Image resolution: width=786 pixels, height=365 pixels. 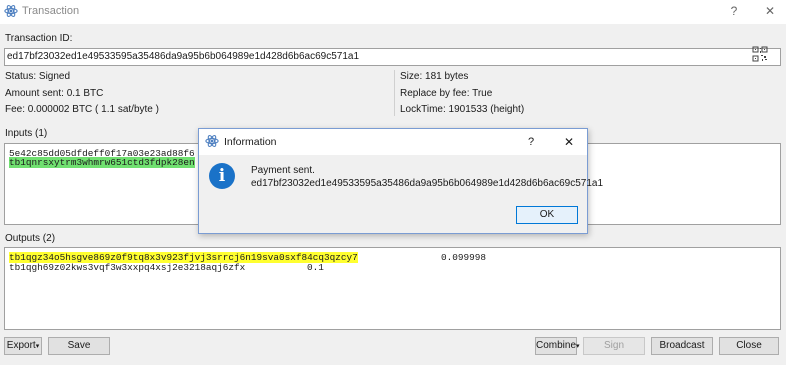 I want to click on window-title: Transaction, so click(x=51, y=11).